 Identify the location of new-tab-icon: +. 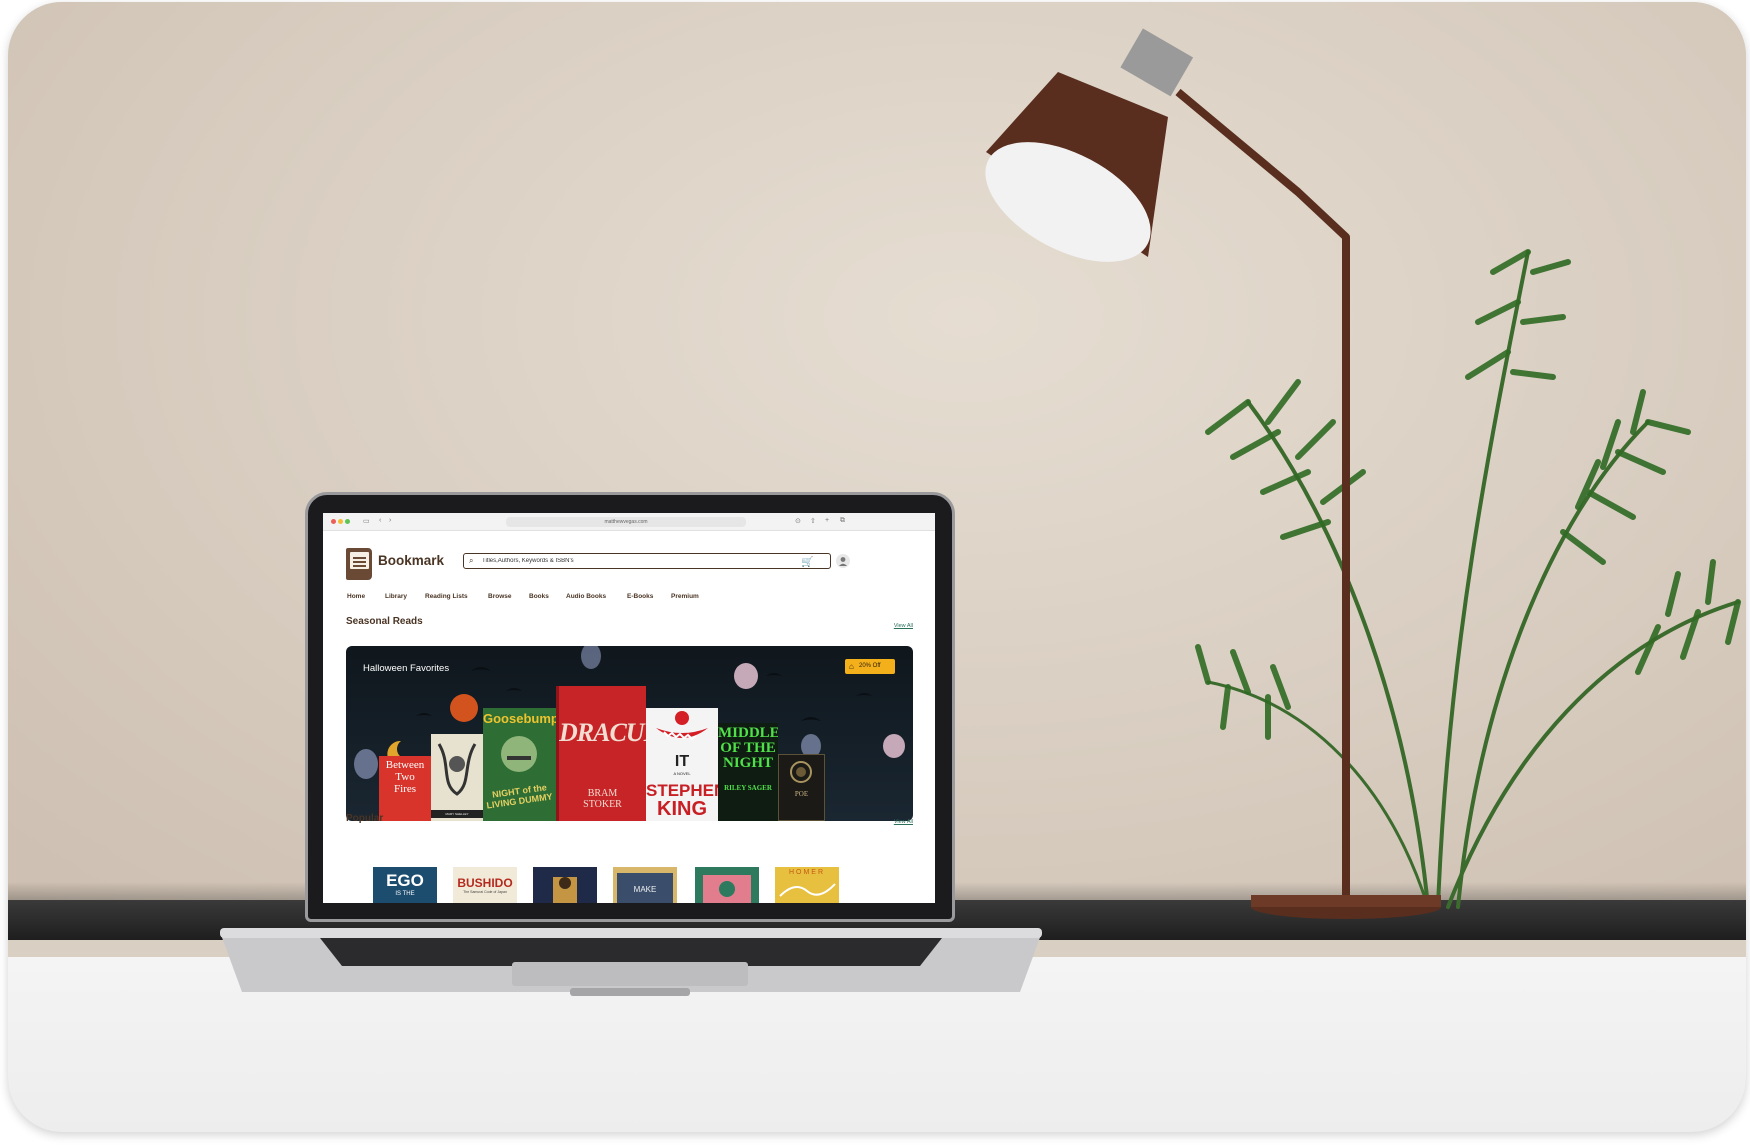
(827, 520).